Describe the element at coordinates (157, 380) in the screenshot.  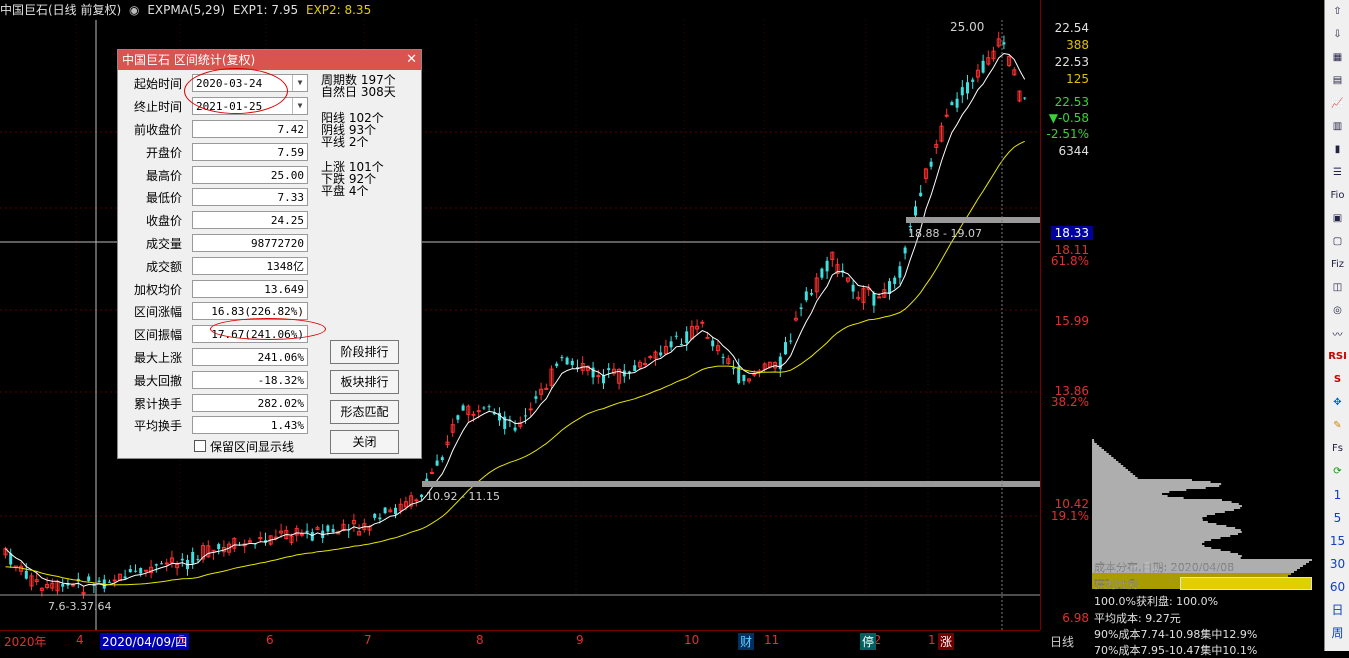
I see `stat-field-label: 最大回撤` at that location.